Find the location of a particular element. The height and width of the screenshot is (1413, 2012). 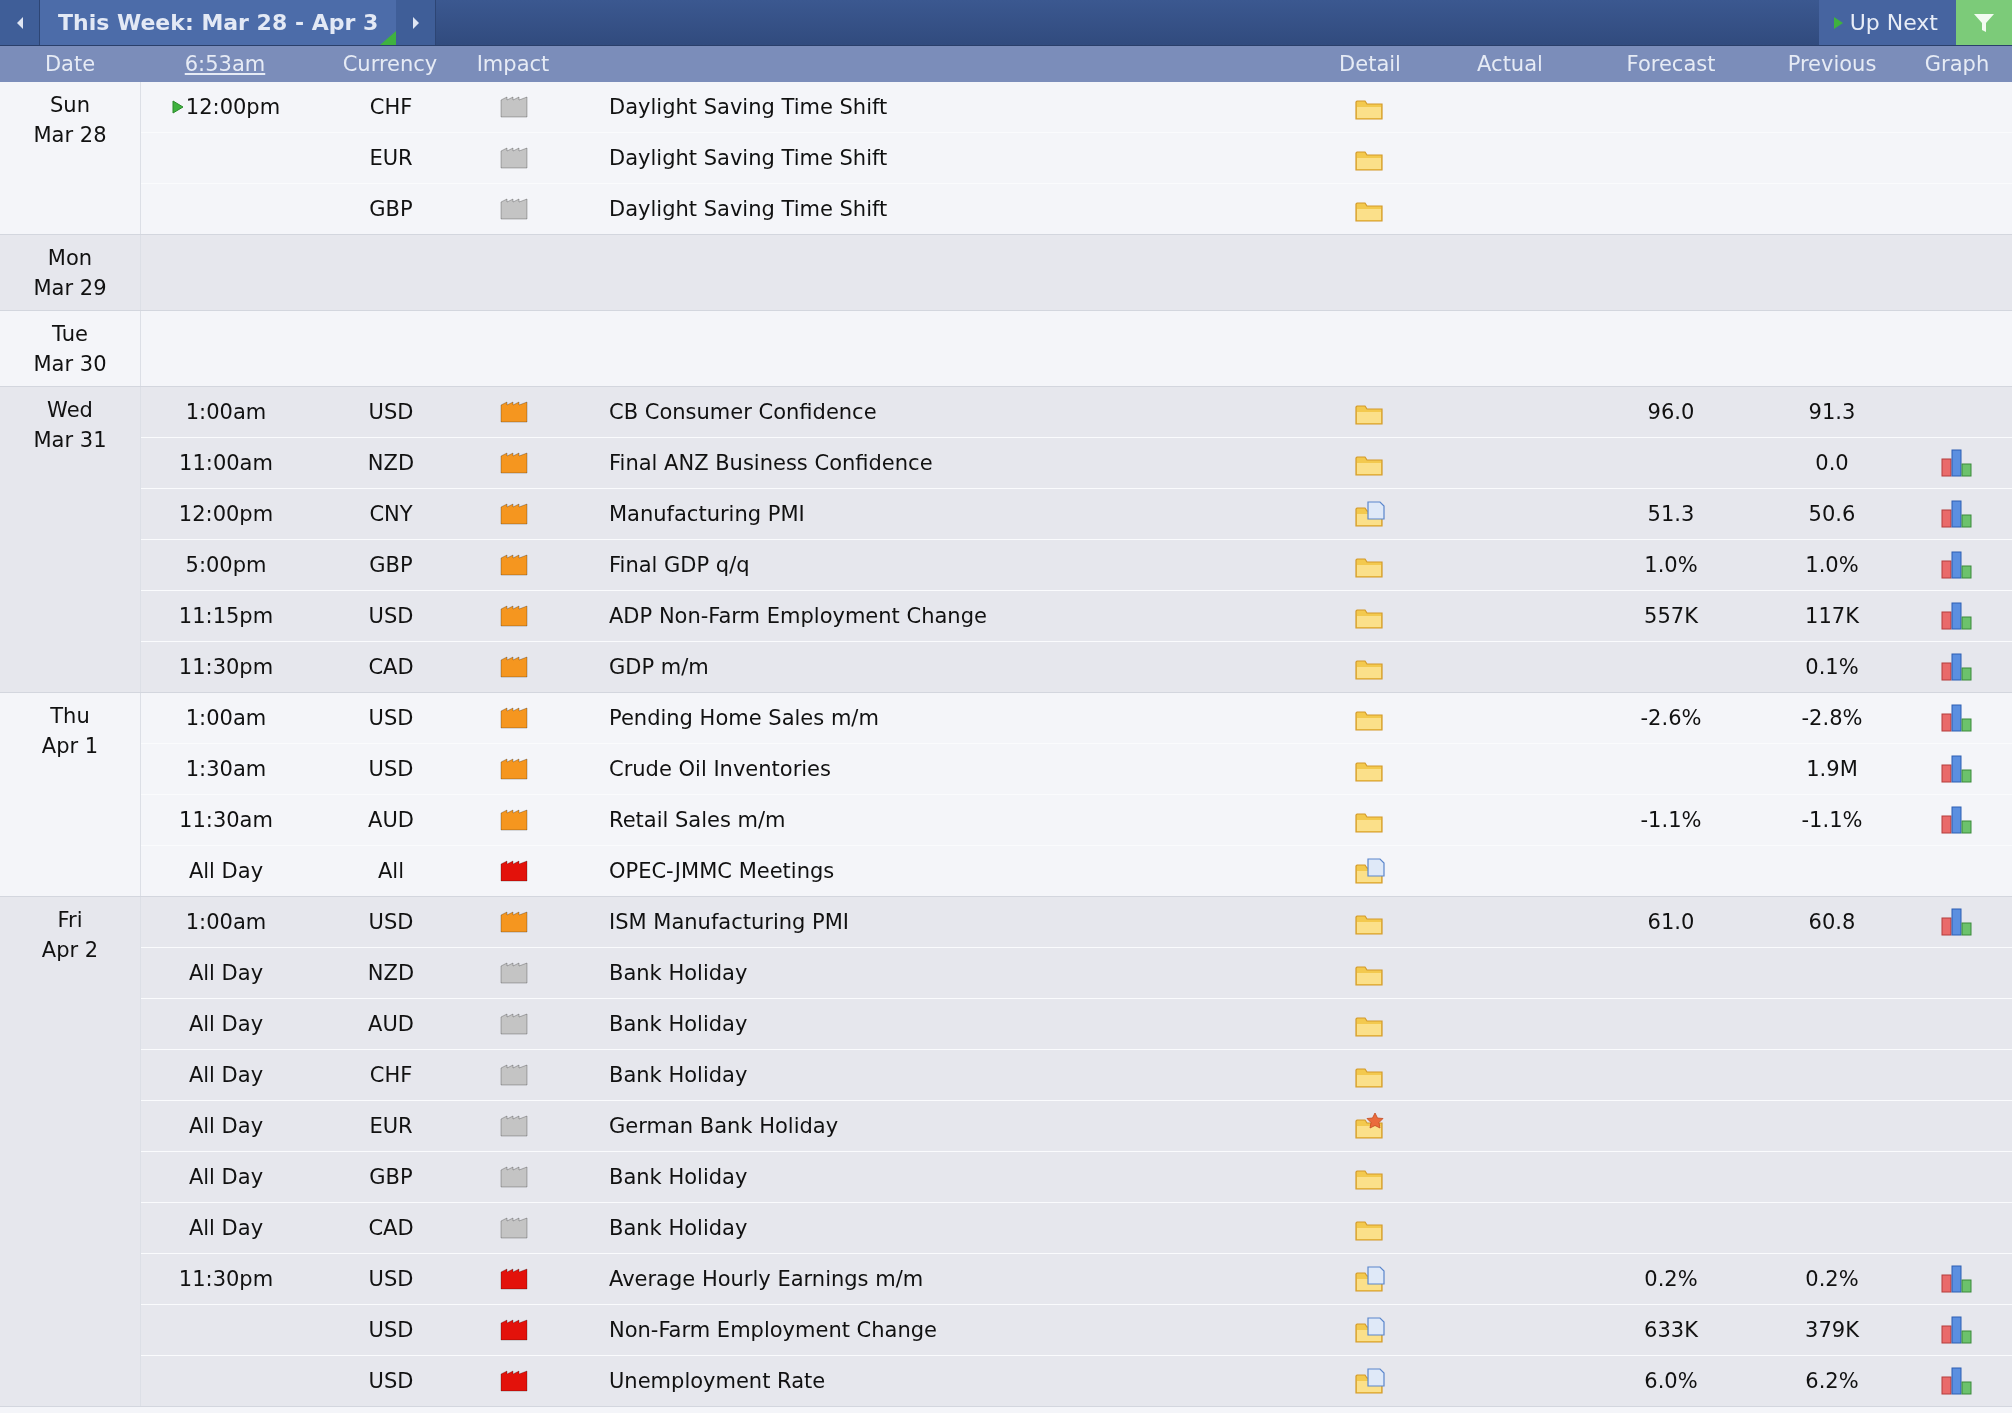

filter-icon is located at coordinates (1984, 22).